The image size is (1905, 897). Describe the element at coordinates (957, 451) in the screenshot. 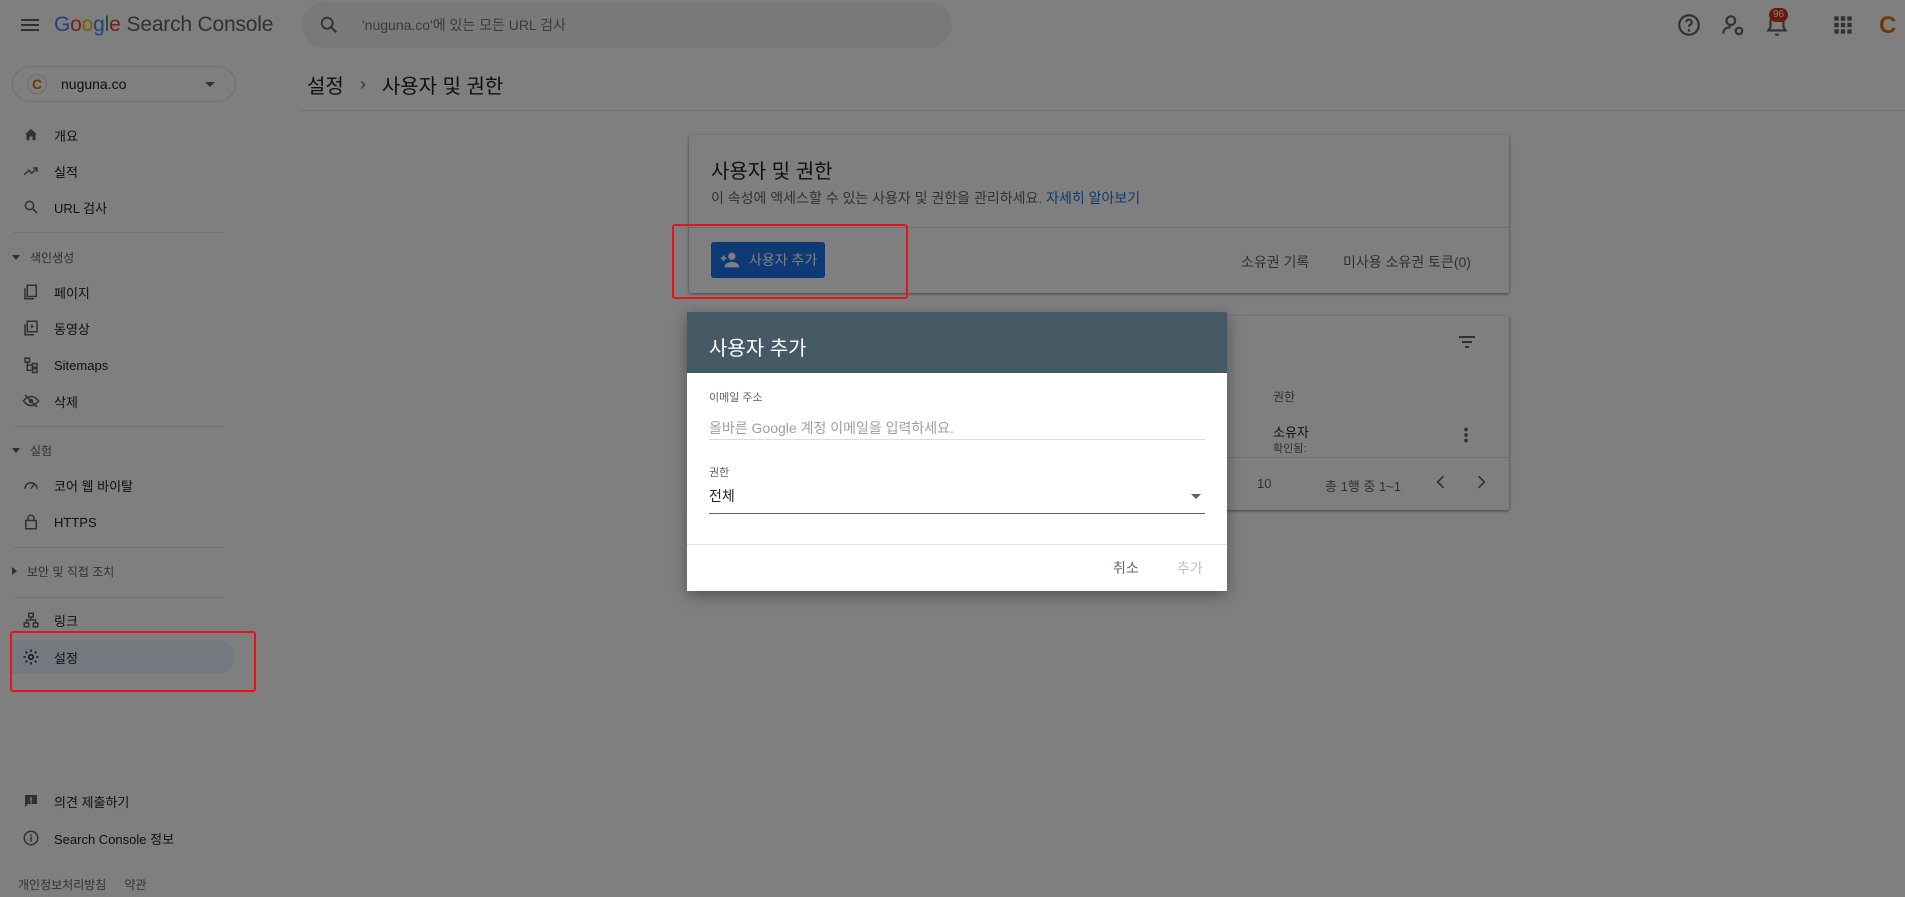

I see `add-user-dialog: 사용자 추가 이메일 주소 권한 전체 취소 추가` at that location.